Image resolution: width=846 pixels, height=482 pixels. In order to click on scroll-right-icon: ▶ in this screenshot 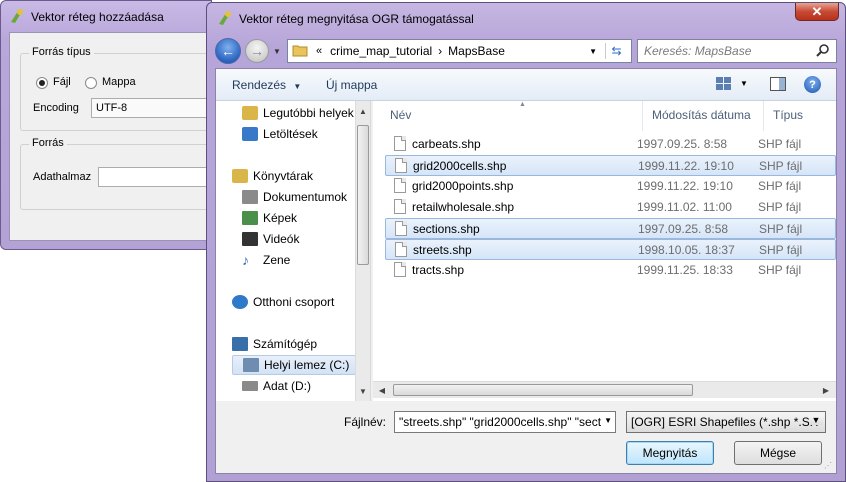, I will do `click(826, 390)`.